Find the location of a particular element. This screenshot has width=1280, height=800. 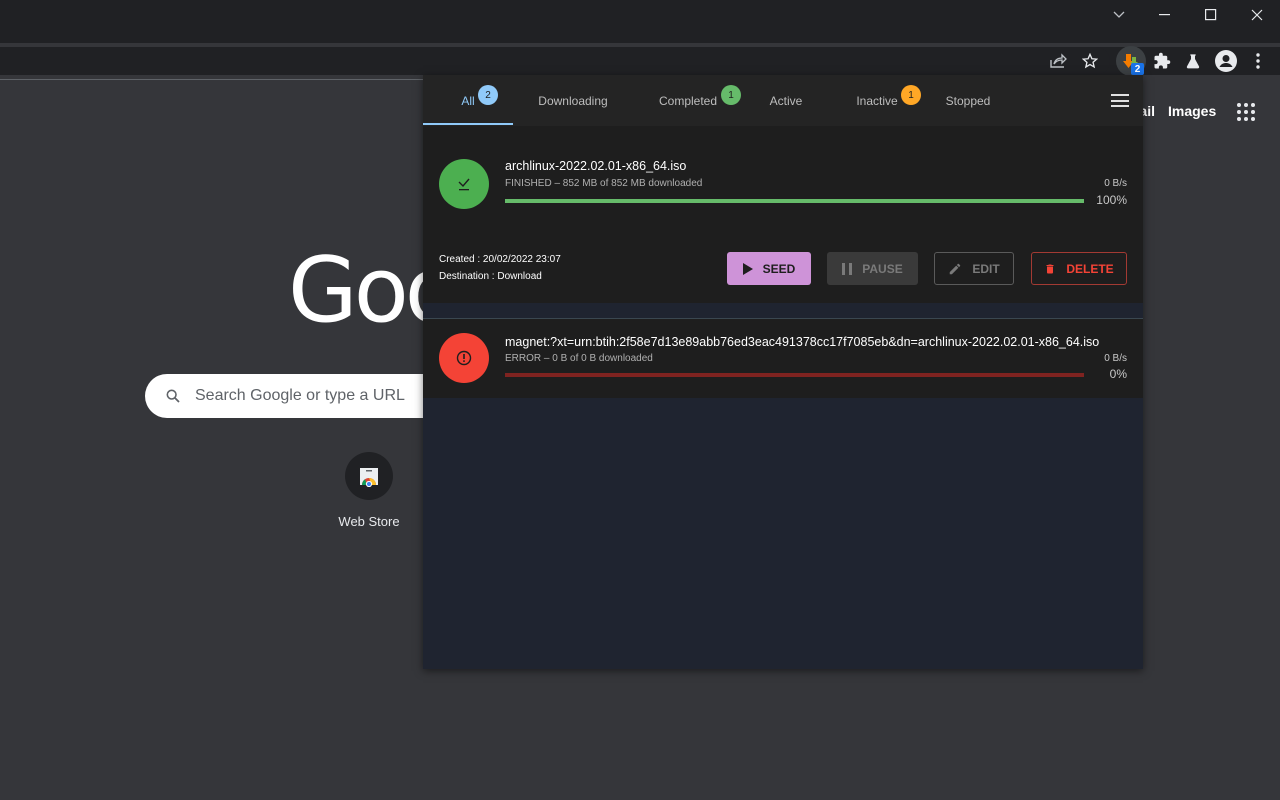

profile-button is located at coordinates (1226, 61).